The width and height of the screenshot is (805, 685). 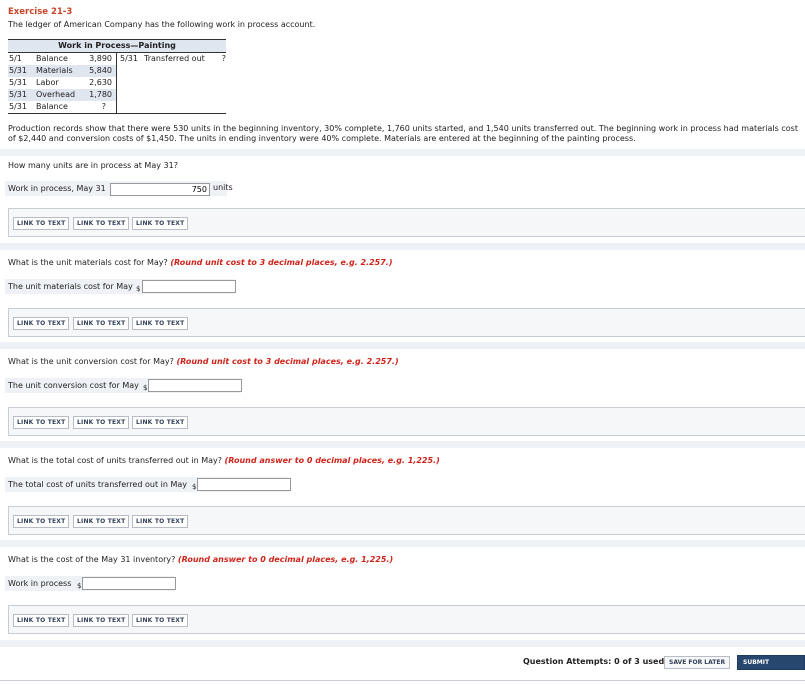 I want to click on credit-label: Transferred out, so click(x=174, y=58).